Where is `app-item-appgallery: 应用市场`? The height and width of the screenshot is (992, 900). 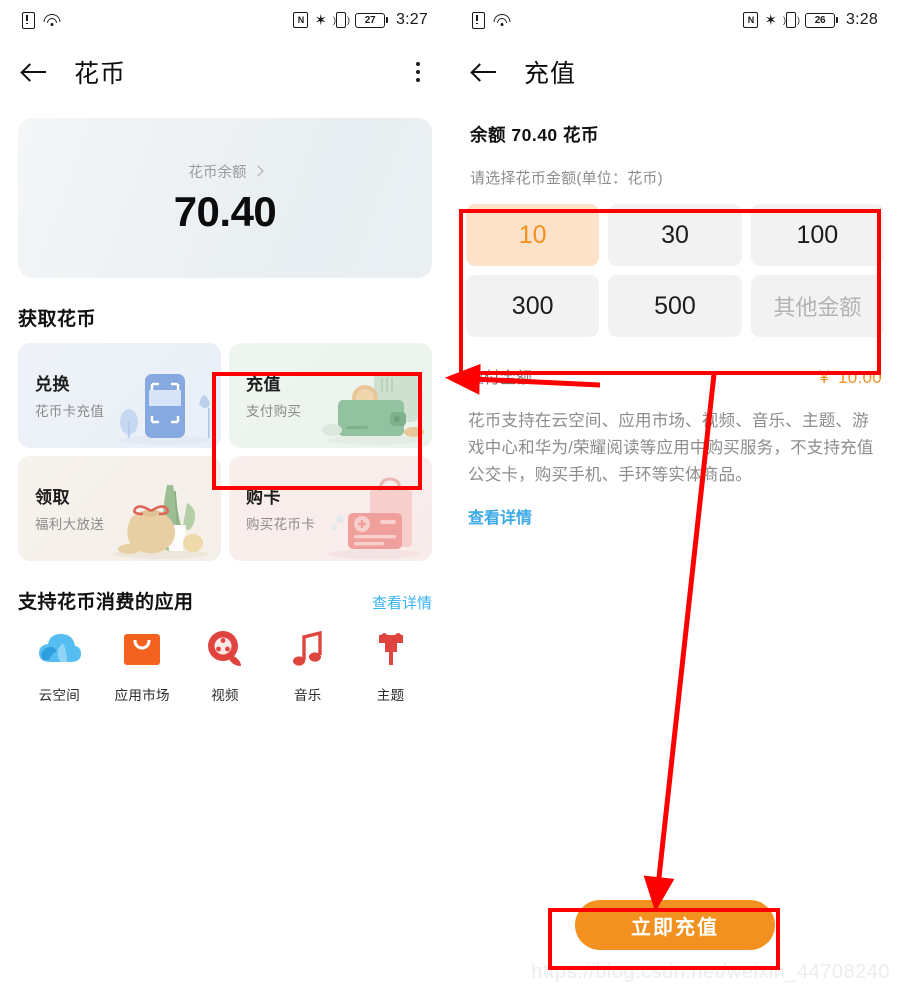 app-item-appgallery: 应用市场 is located at coordinates (142, 665).